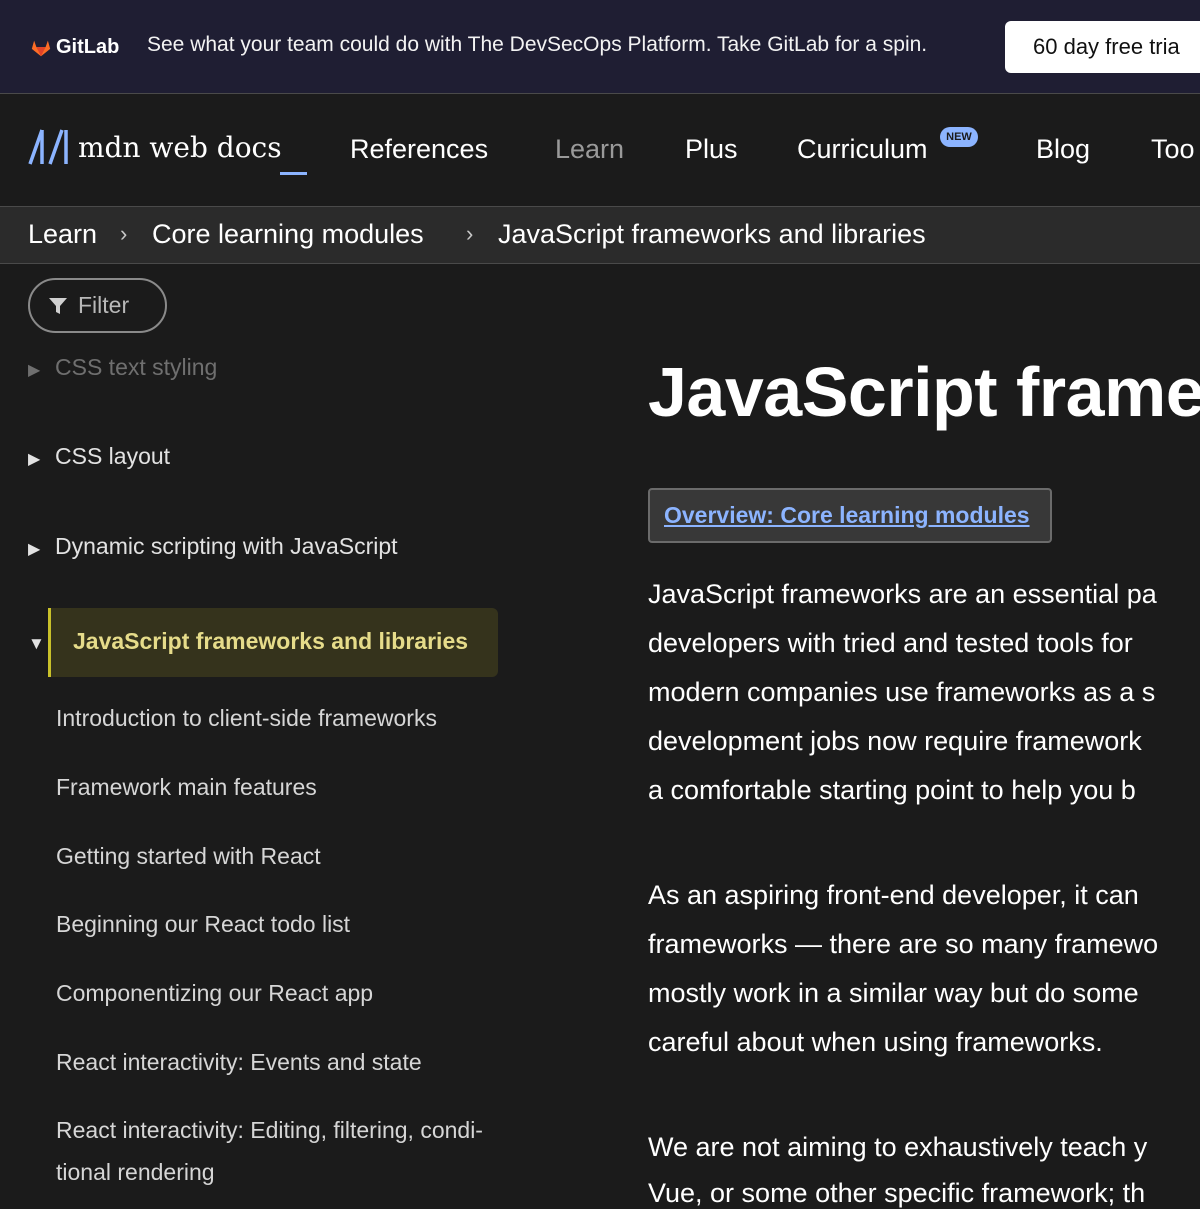 This screenshot has width=1200, height=1209. Describe the element at coordinates (959, 137) in the screenshot. I see `new-badge: NEW` at that location.